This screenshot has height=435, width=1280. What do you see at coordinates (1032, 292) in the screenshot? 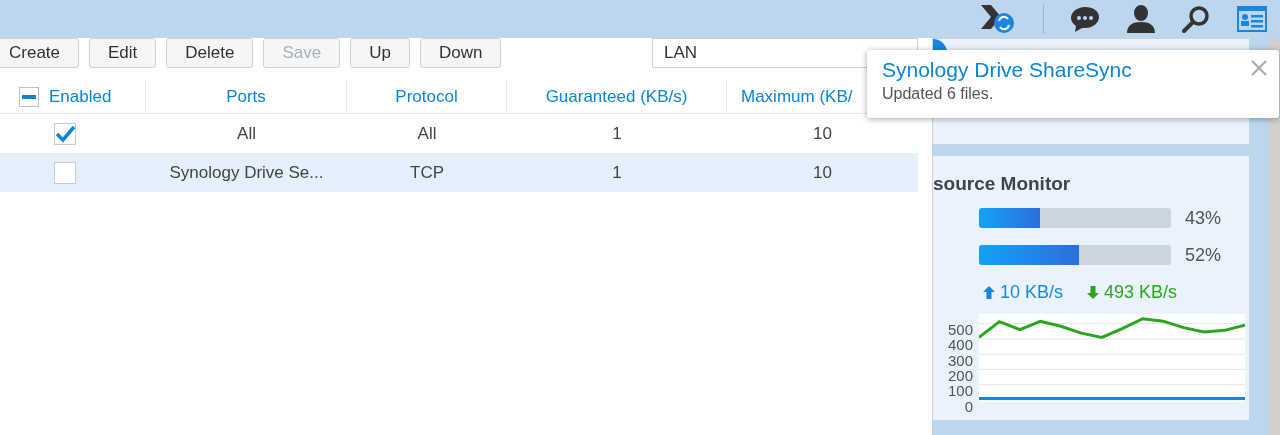
I see `upload-speed: 10 KB/s` at bounding box center [1032, 292].